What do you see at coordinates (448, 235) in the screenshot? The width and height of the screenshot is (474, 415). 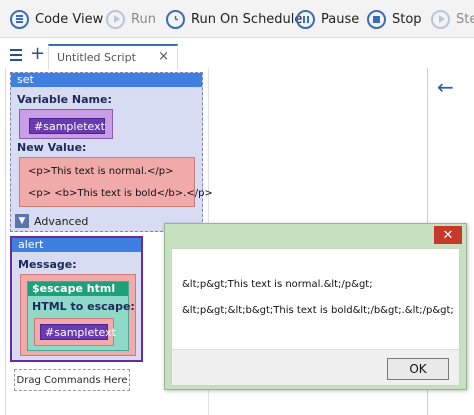 I see `close-icon: ✕` at bounding box center [448, 235].